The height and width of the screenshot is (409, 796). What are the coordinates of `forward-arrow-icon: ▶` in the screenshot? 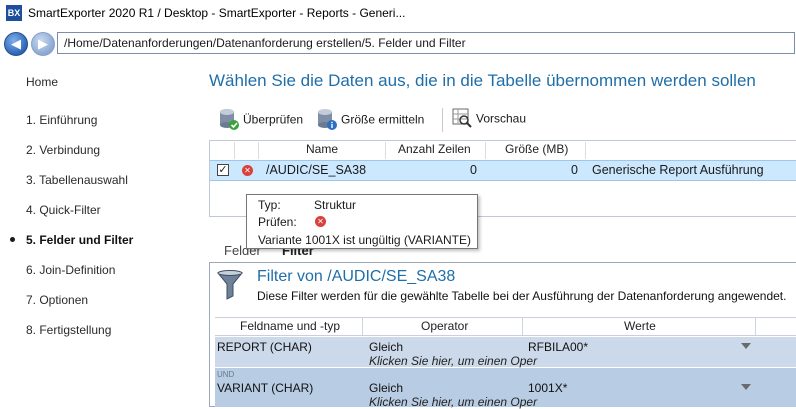 It's located at (43, 43).